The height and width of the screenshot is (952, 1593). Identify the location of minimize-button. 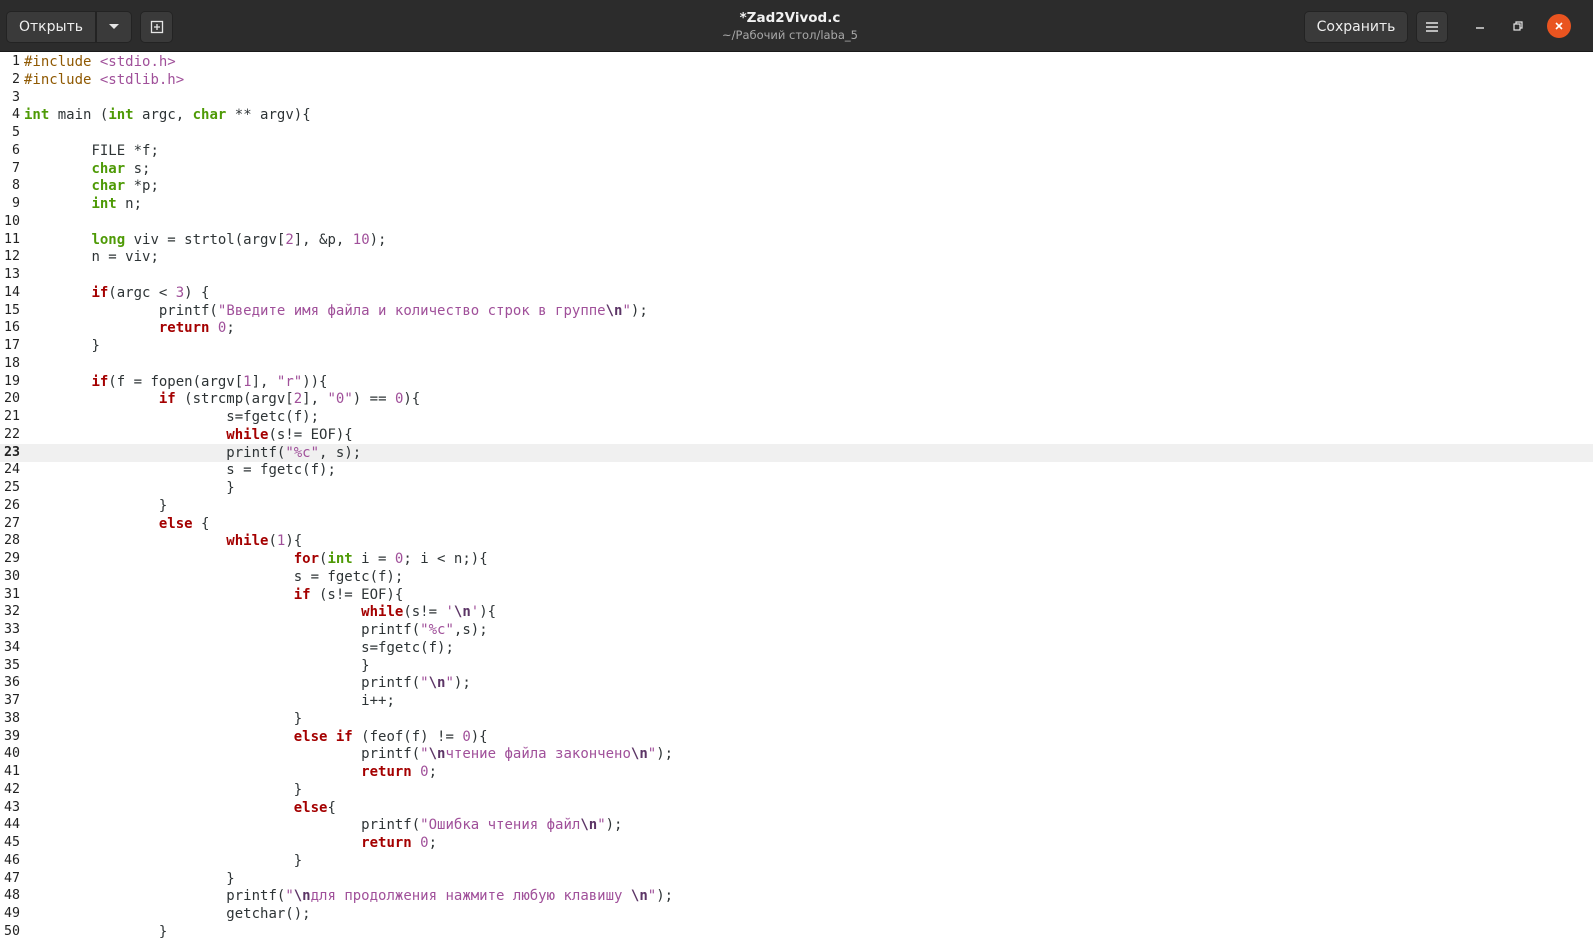
(1480, 26).